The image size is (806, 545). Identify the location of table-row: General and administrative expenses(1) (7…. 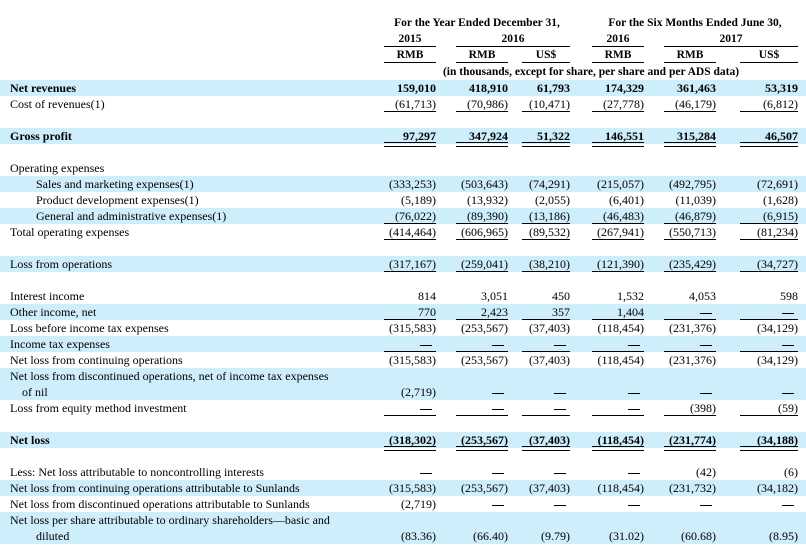
(403, 216).